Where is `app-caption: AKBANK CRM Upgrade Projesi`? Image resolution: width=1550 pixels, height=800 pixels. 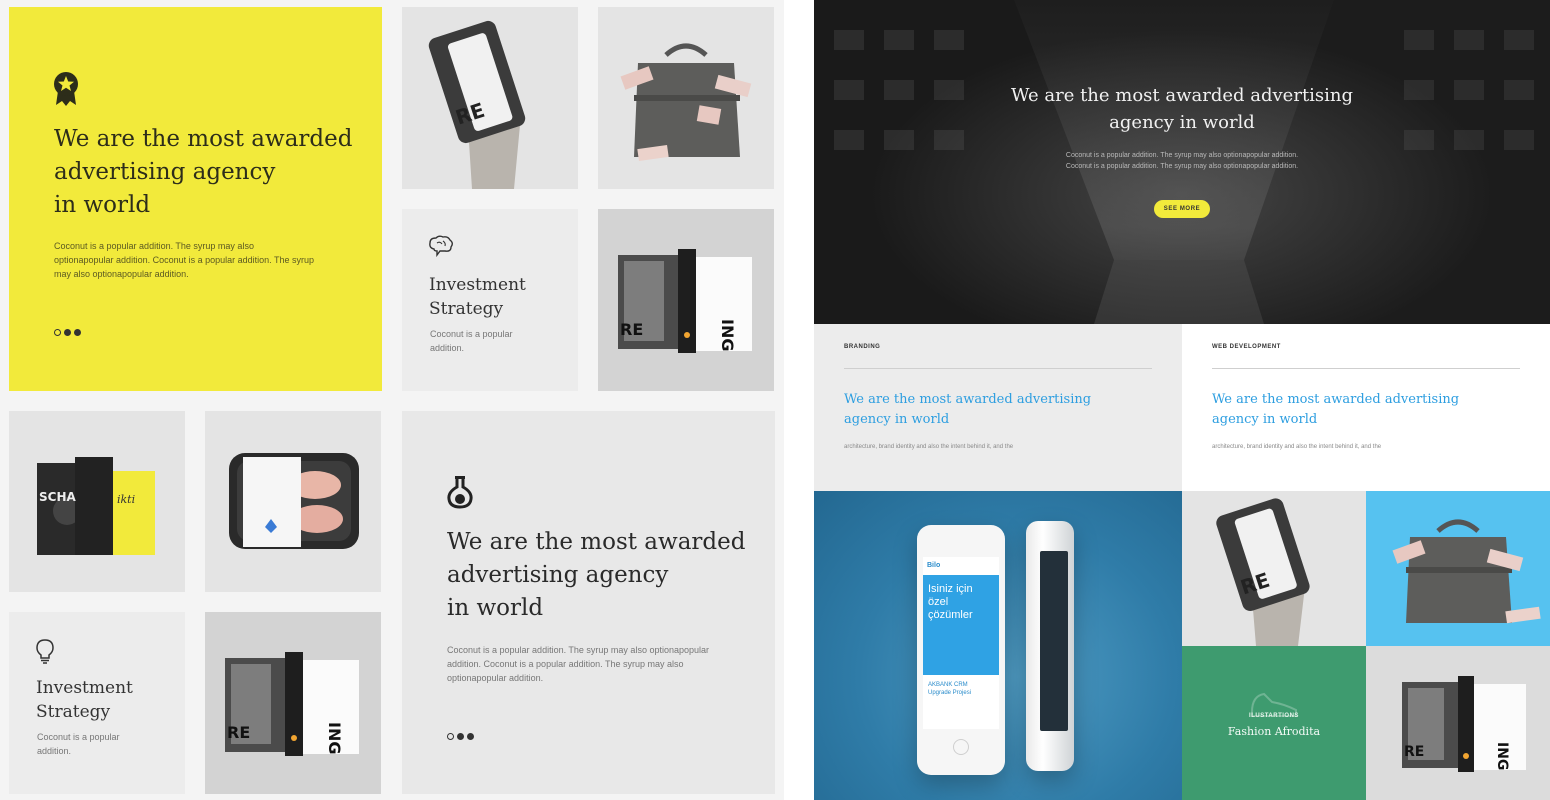 app-caption: AKBANK CRM Upgrade Projesi is located at coordinates (950, 689).